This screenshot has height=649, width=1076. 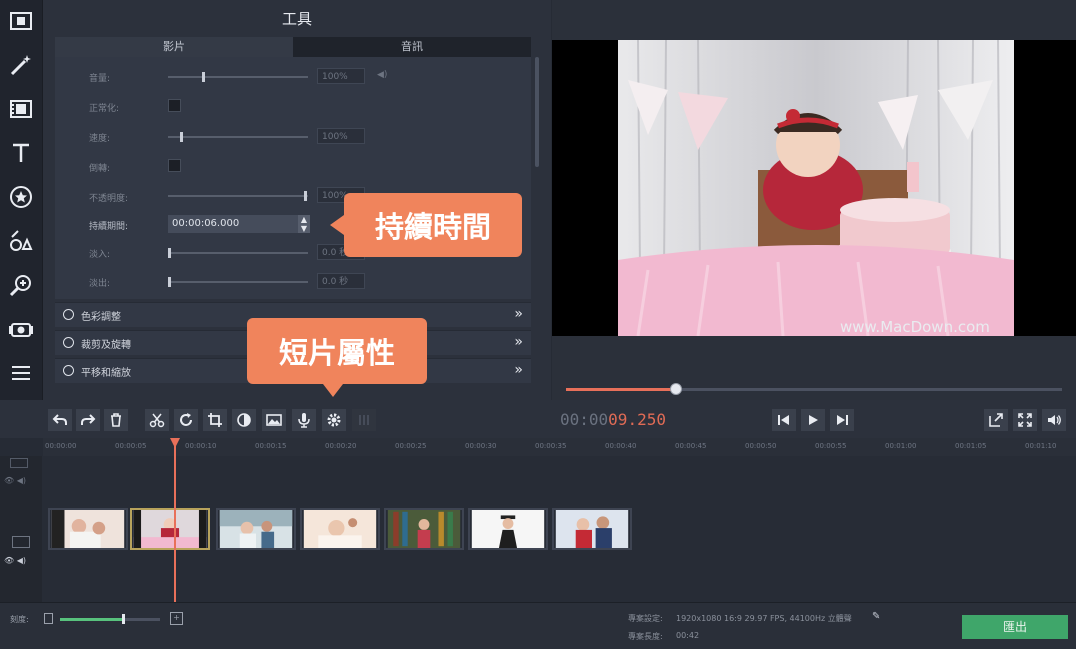 What do you see at coordinates (238, 253) in the screenshot?
I see `fade-in-slider` at bounding box center [238, 253].